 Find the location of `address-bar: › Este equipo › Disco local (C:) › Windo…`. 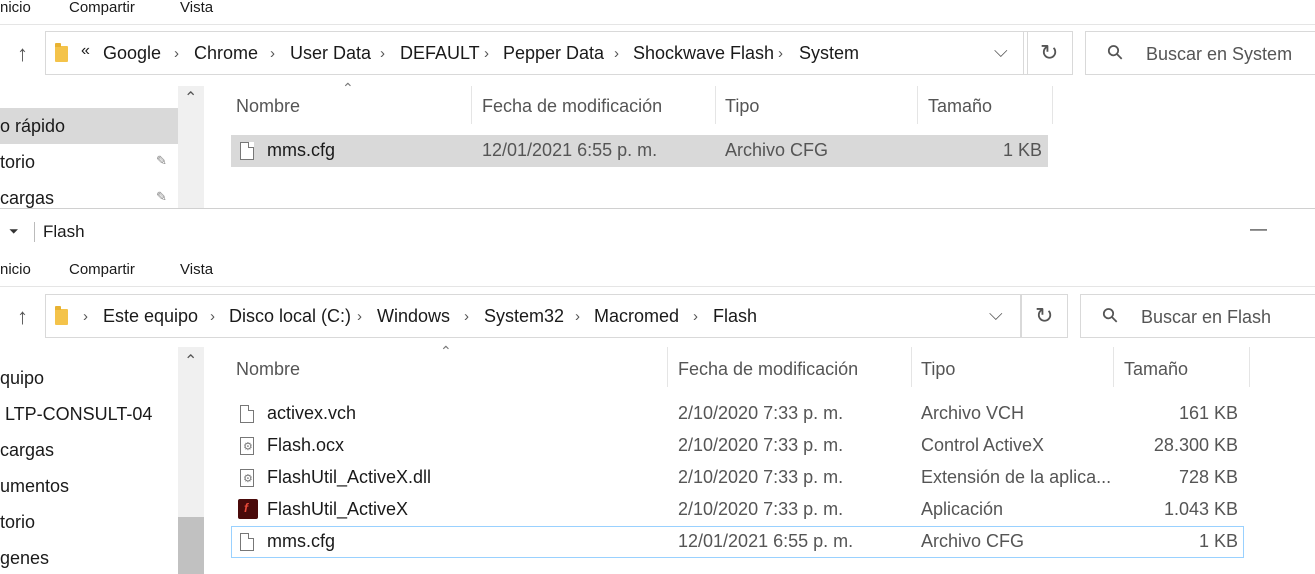

address-bar: › Este equipo › Disco local (C:) › Windo… is located at coordinates (533, 316).